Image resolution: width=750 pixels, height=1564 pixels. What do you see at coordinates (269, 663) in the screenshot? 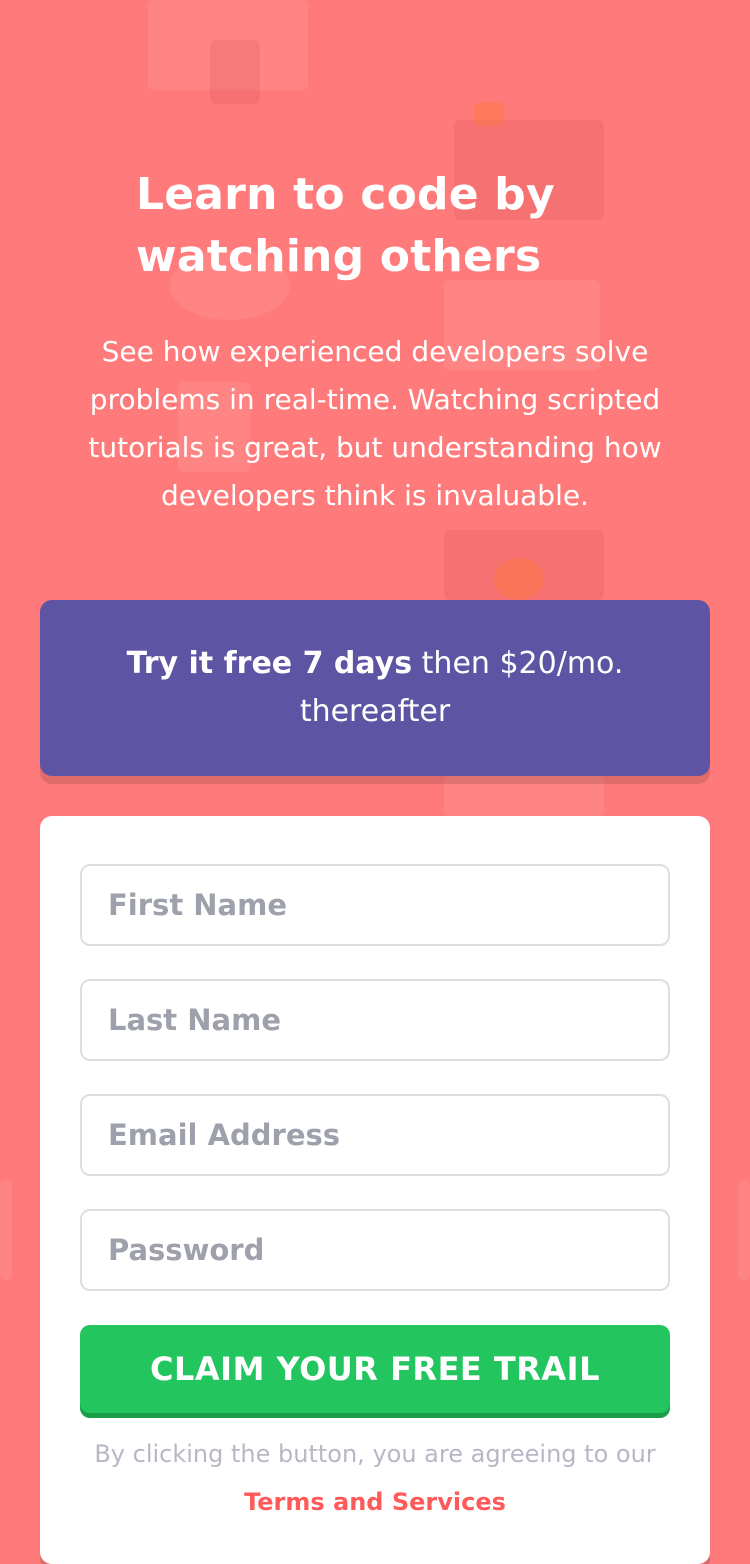
I see `offer-highlight: Try it free 7 days` at bounding box center [269, 663].